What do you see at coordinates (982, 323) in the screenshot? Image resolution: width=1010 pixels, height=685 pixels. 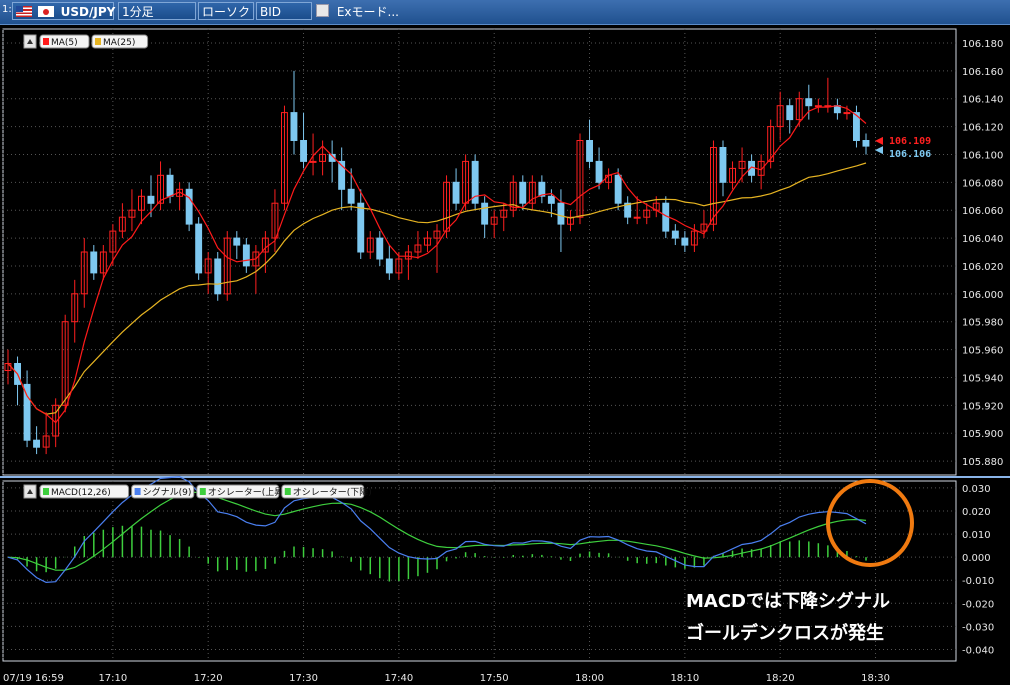 I see `price-tick-label: 105.980` at bounding box center [982, 323].